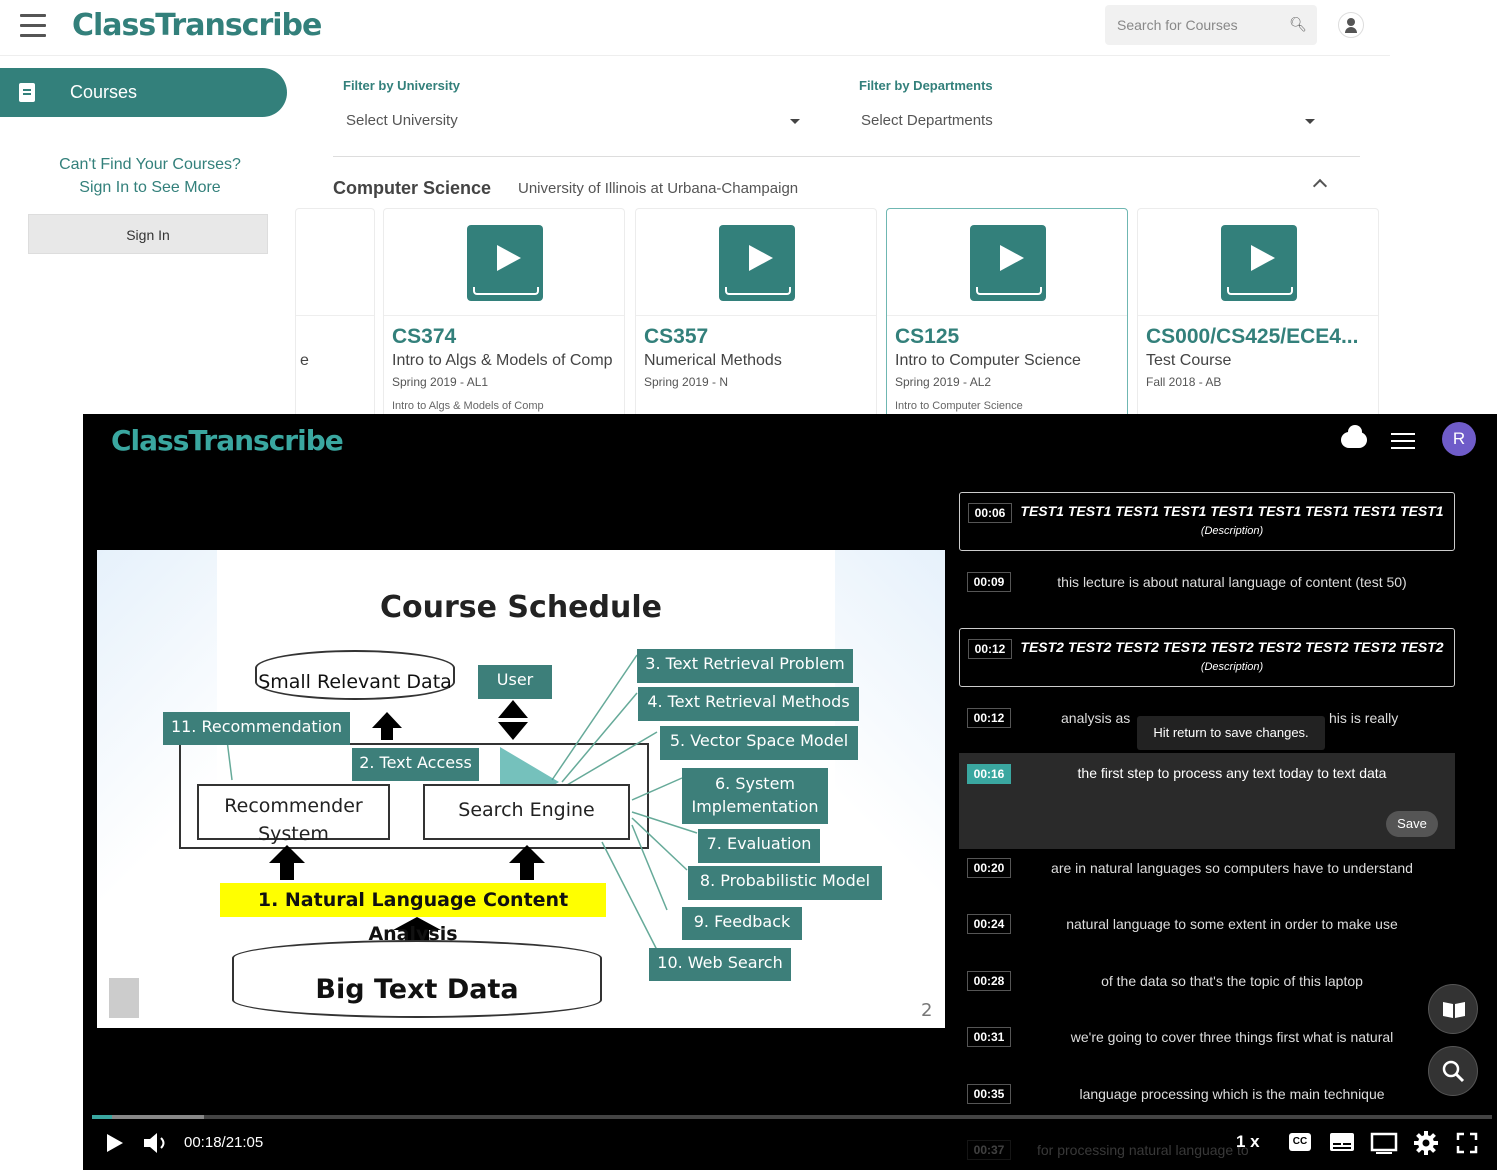 This screenshot has height=1170, width=1497. What do you see at coordinates (846, 156) in the screenshot?
I see `divider` at bounding box center [846, 156].